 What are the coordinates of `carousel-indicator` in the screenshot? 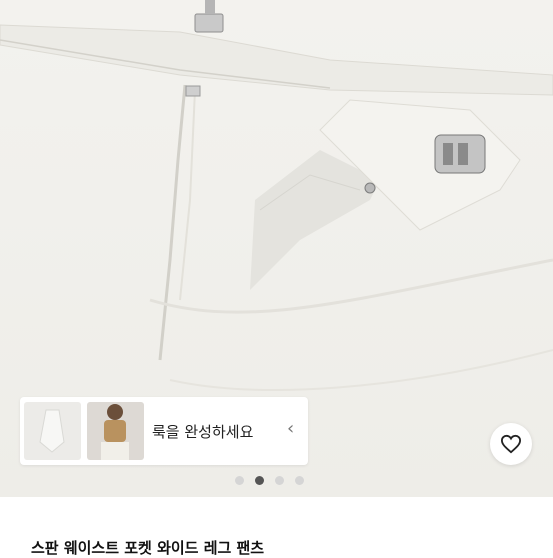 It's located at (269, 480).